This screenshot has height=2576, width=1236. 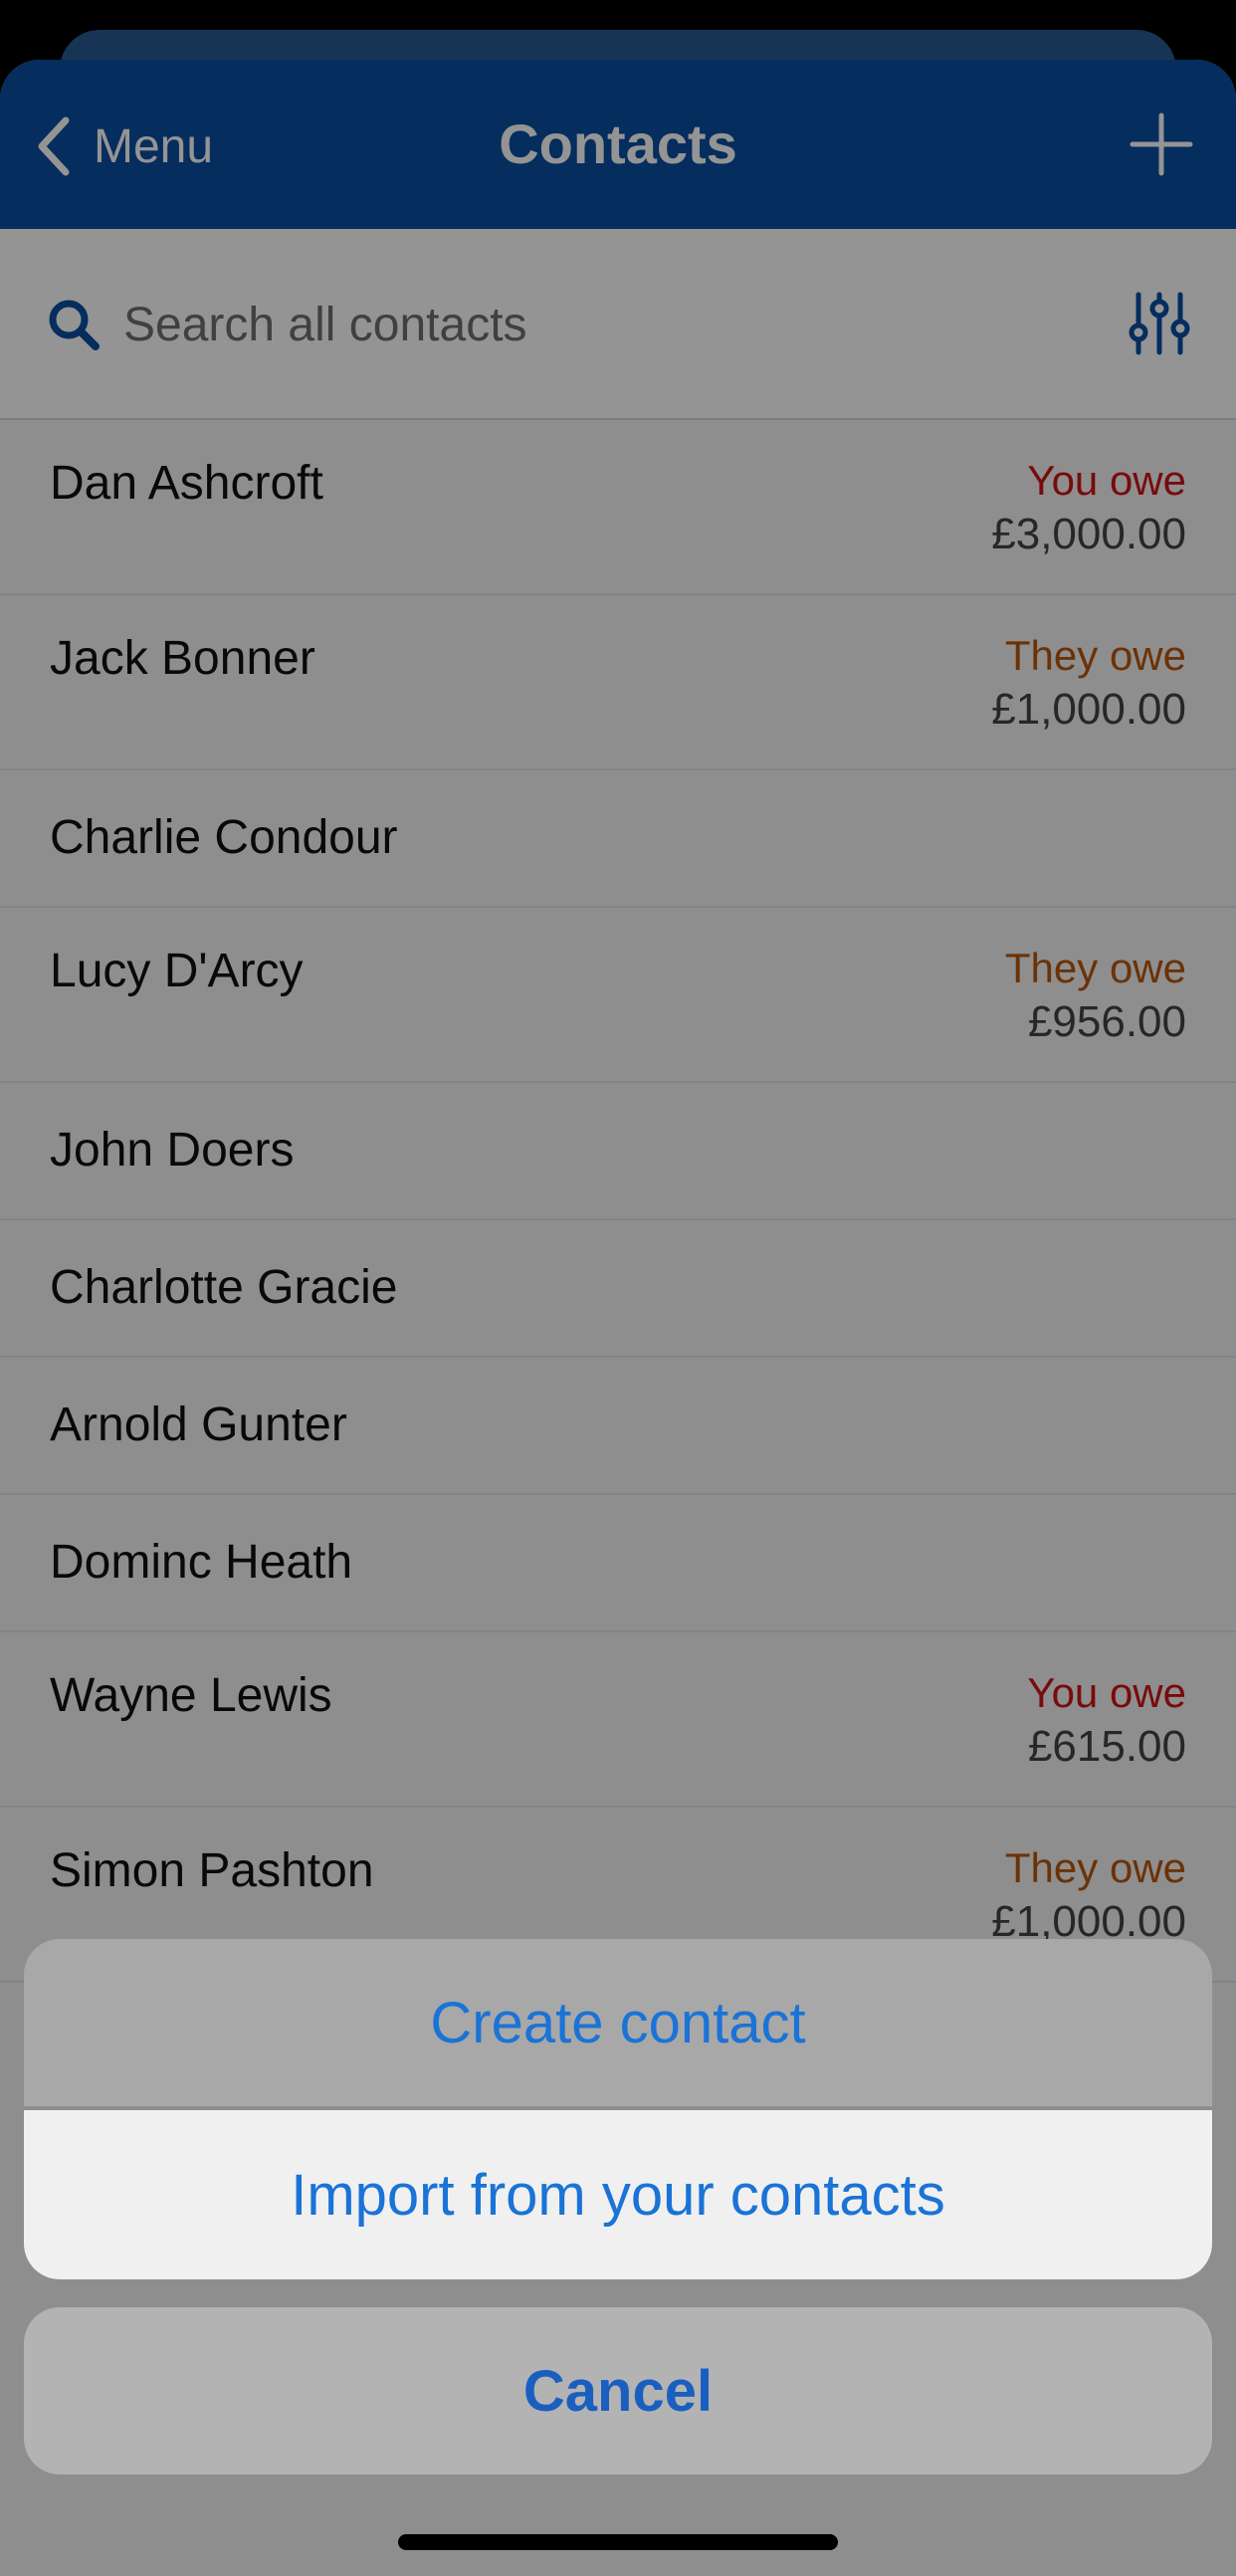 What do you see at coordinates (618, 2542) in the screenshot?
I see `home-indicator` at bounding box center [618, 2542].